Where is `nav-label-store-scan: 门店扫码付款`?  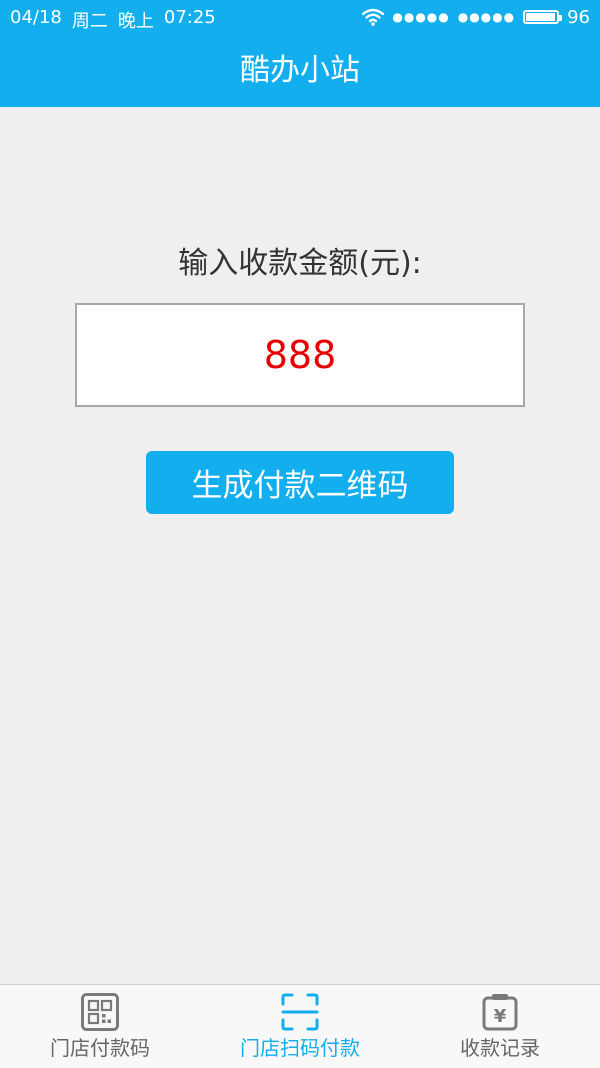
nav-label-store-scan: 门店扫码付款 is located at coordinates (300, 1048).